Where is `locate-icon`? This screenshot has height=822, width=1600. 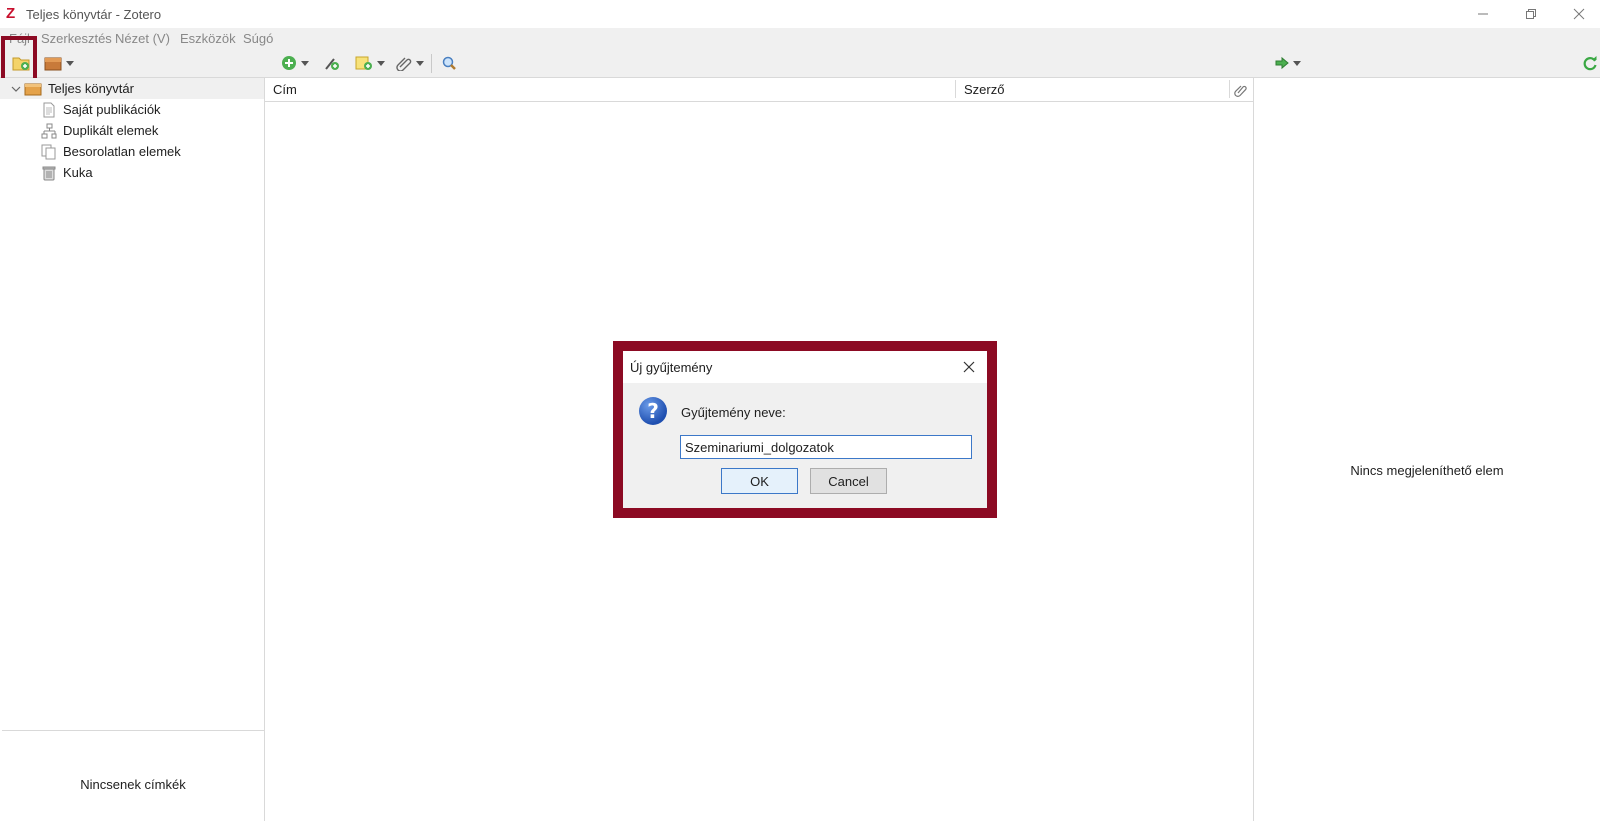
locate-icon is located at coordinates (1282, 63).